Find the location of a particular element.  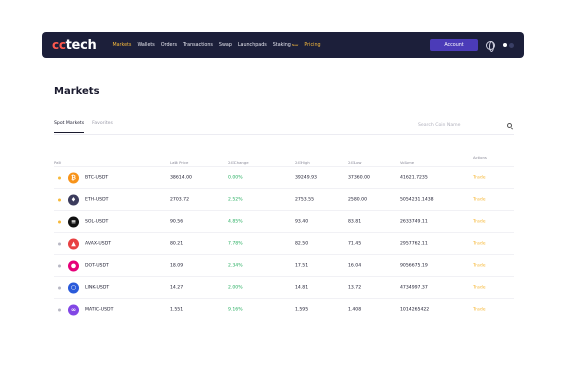

change-value: 2.52% is located at coordinates (235, 199).